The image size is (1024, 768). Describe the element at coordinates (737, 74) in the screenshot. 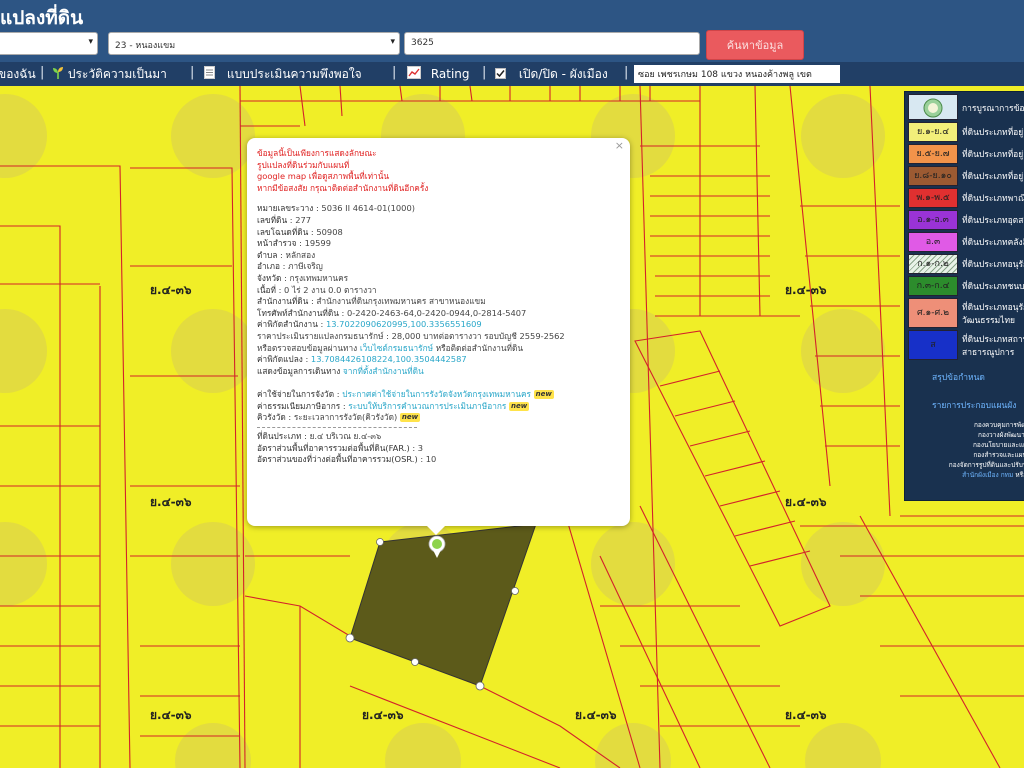

I see `address-search-input: ซอย เพชรเกษม 108 แขวง หนองค้างพลู เขต` at that location.